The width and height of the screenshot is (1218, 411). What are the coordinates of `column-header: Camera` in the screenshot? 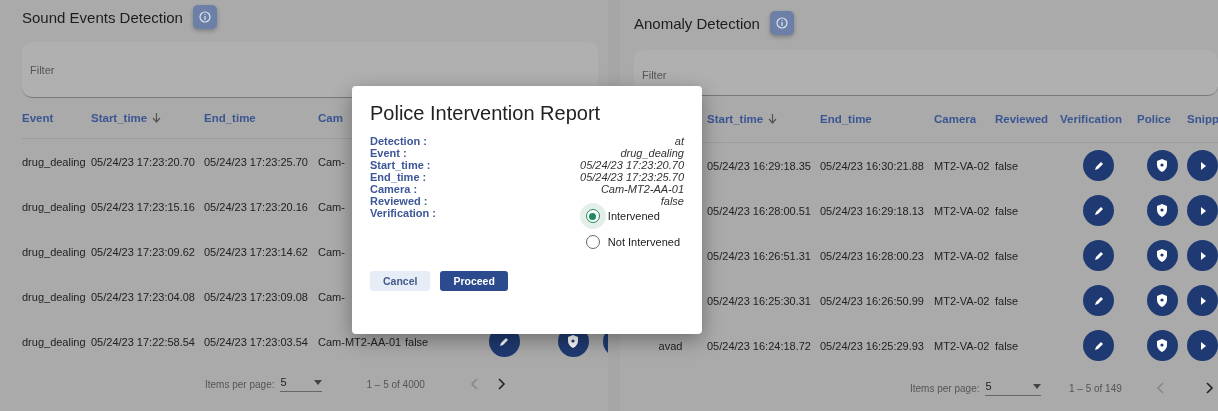 It's located at (955, 119).